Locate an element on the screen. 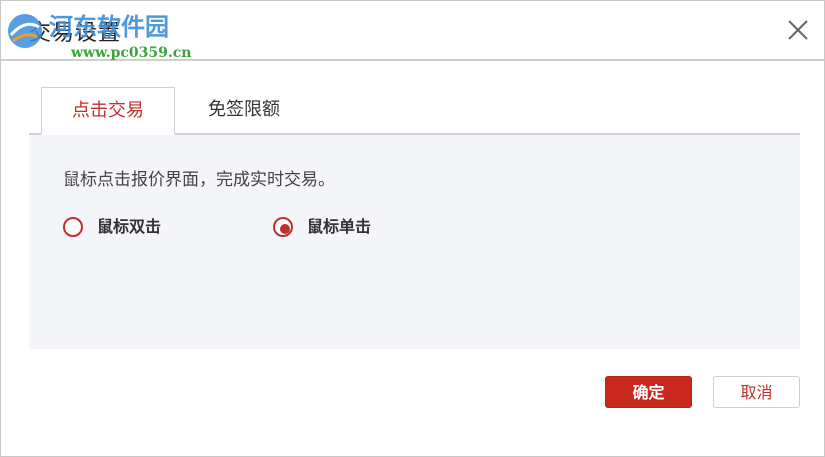 This screenshot has height=457, width=825. ok-button: 确定 is located at coordinates (648, 392).